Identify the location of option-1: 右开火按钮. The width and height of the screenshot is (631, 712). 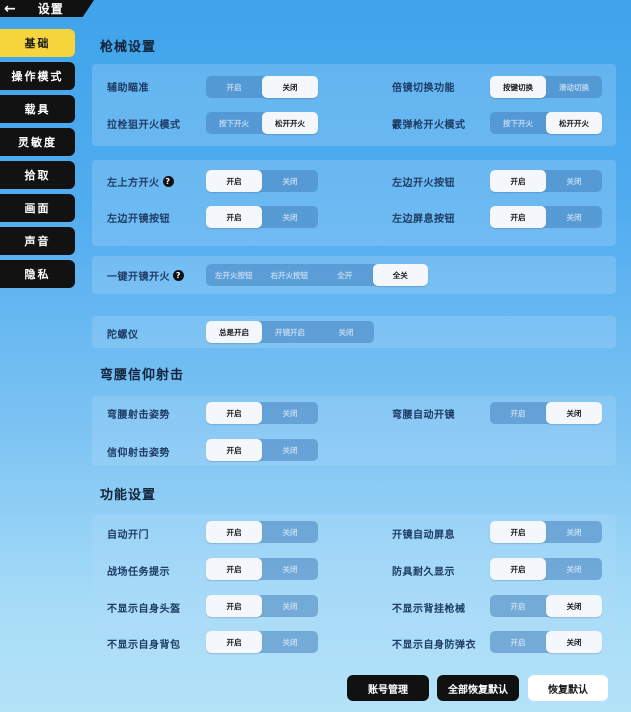
(290, 275).